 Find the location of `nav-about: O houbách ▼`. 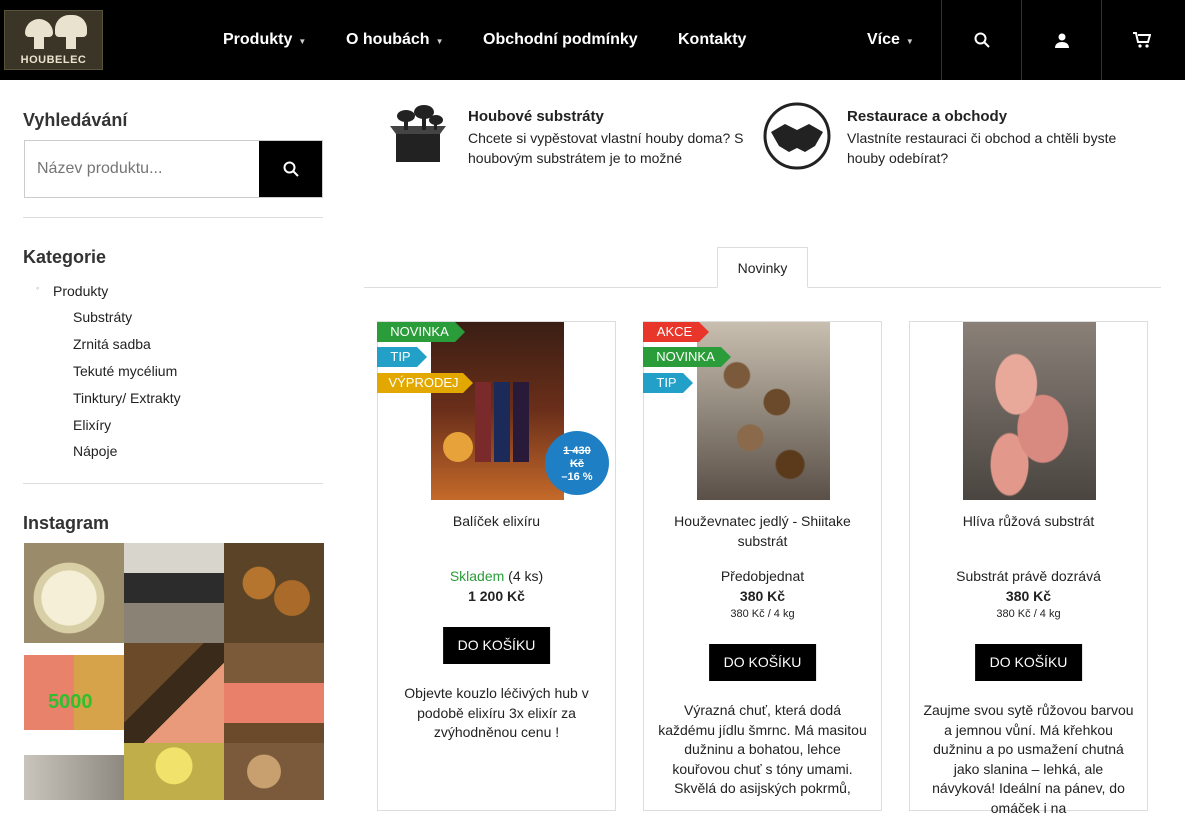

nav-about: O houbách ▼ is located at coordinates (394, 40).